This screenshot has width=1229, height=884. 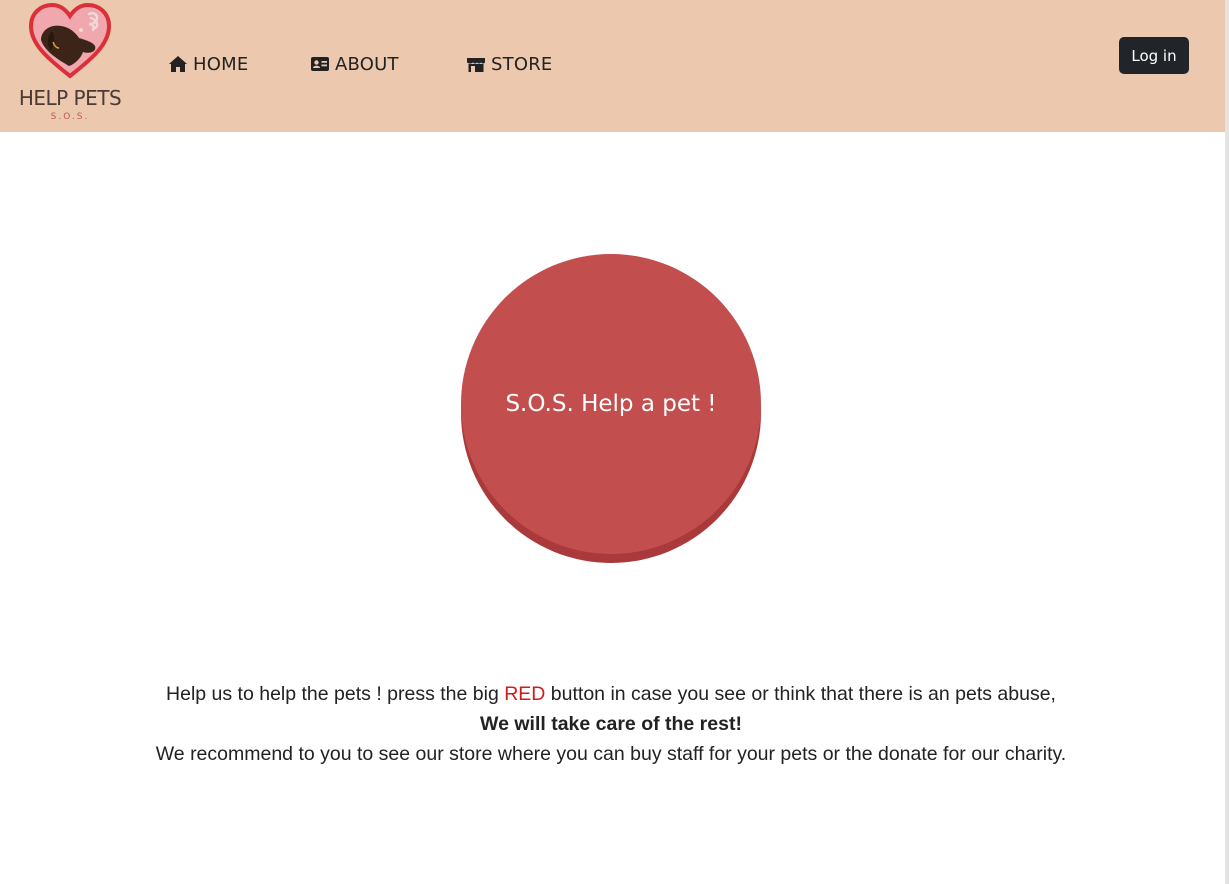 I want to click on intro-line-1-start: Help us to help the pets ! press the big, so click(x=335, y=694).